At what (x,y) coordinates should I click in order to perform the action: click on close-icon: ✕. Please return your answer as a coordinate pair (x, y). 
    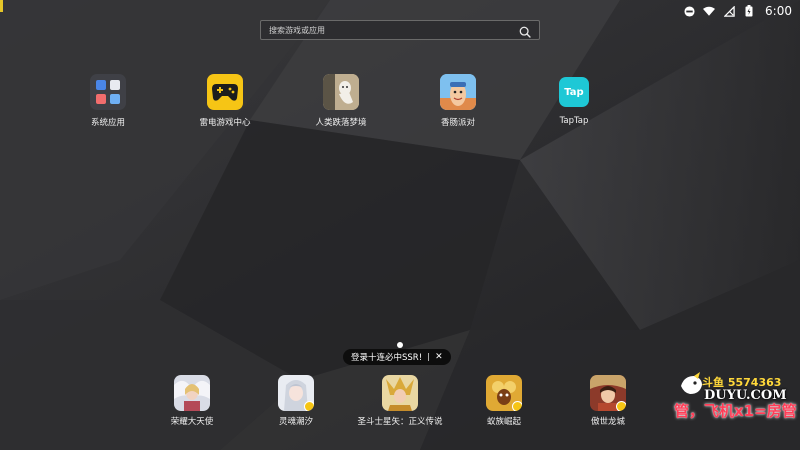
    Looking at the image, I should click on (439, 357).